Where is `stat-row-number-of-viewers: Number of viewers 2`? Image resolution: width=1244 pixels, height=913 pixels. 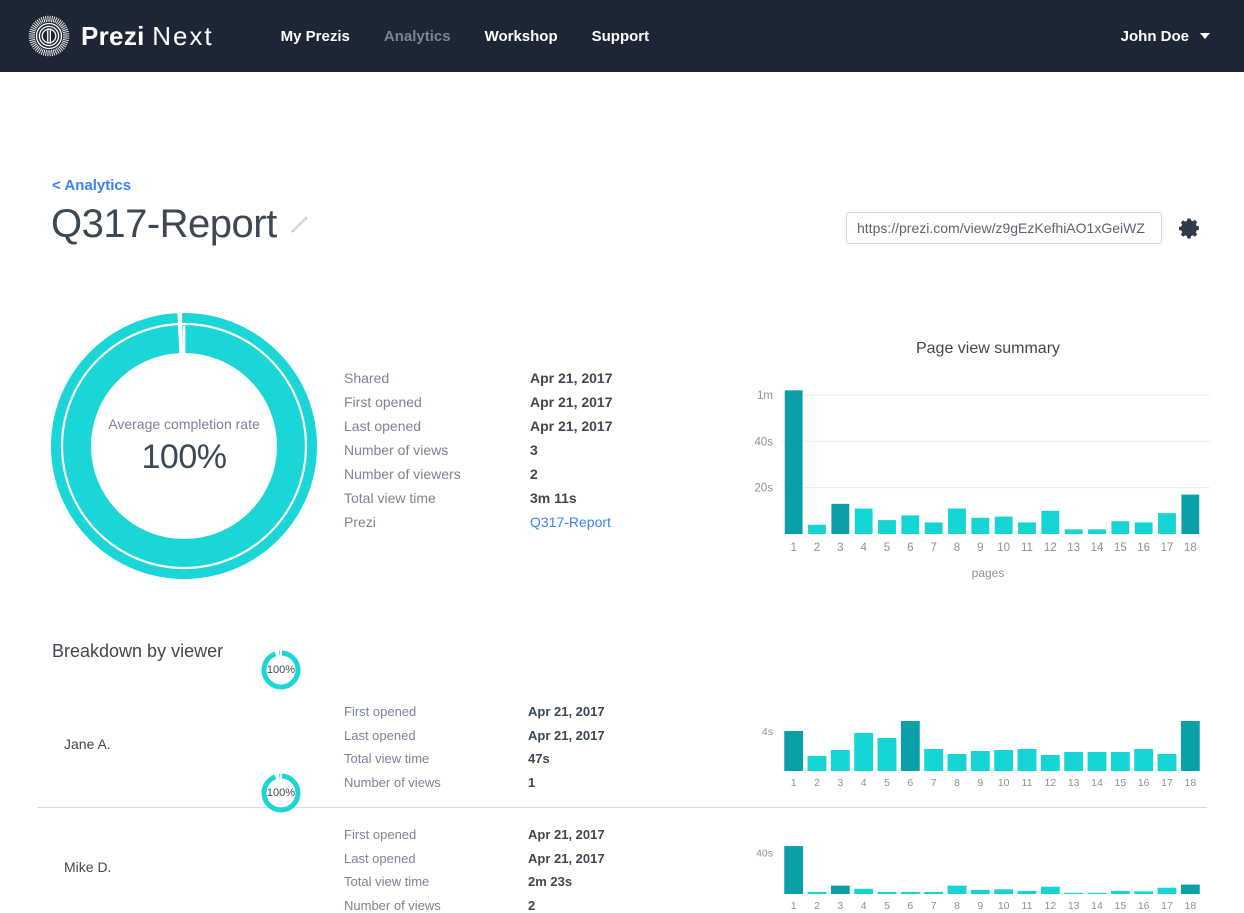 stat-row-number-of-viewers: Number of viewers 2 is located at coordinates (478, 478).